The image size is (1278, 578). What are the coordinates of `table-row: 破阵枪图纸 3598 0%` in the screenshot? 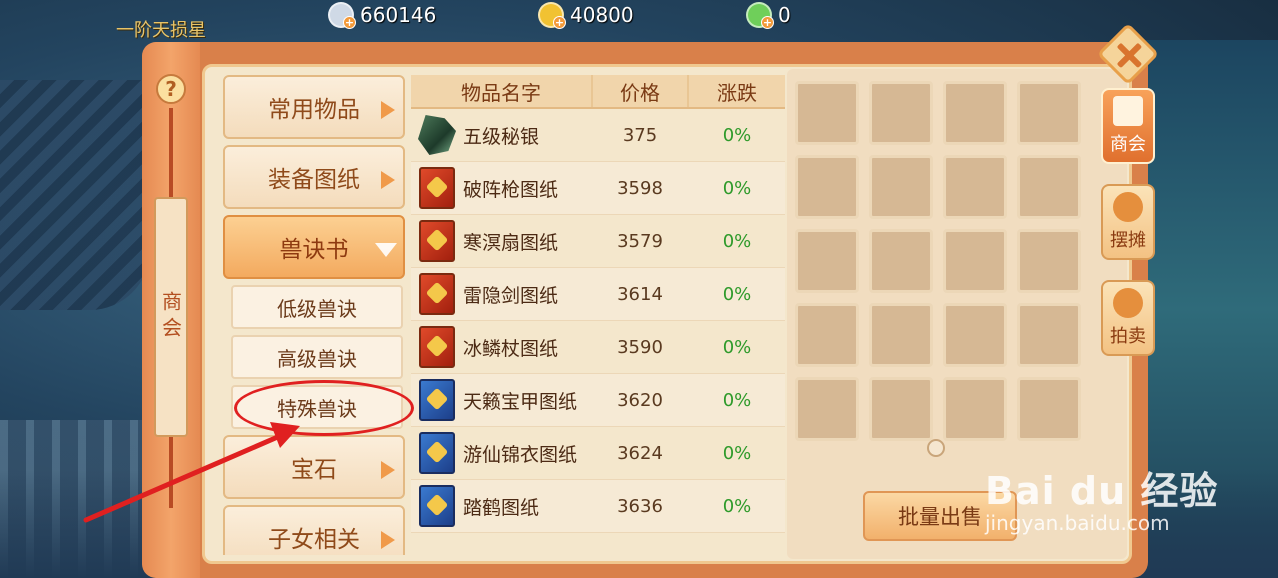 It's located at (598, 188).